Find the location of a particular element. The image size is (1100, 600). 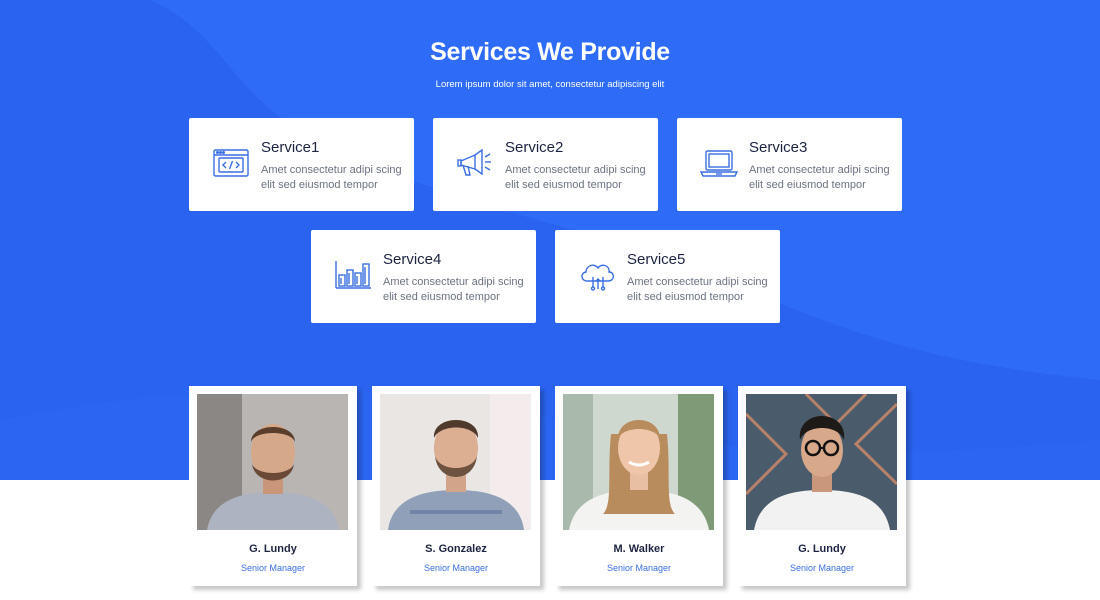

service-title: Service5 is located at coordinates (656, 259).